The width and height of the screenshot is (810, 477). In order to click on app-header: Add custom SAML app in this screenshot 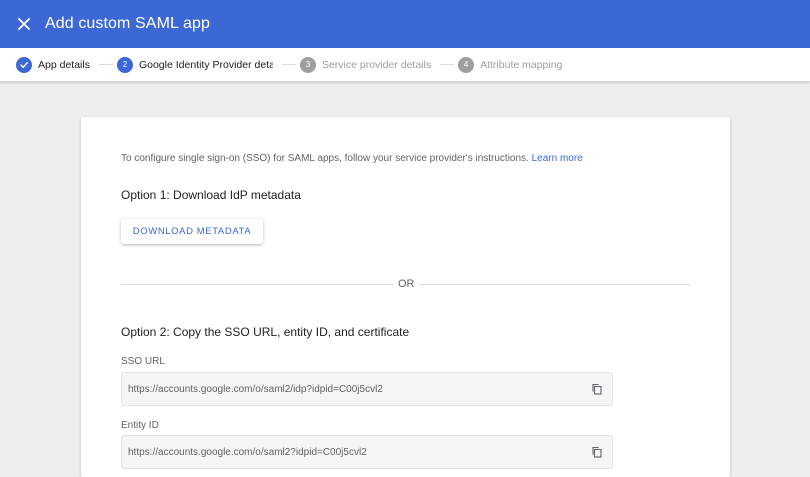, I will do `click(405, 24)`.